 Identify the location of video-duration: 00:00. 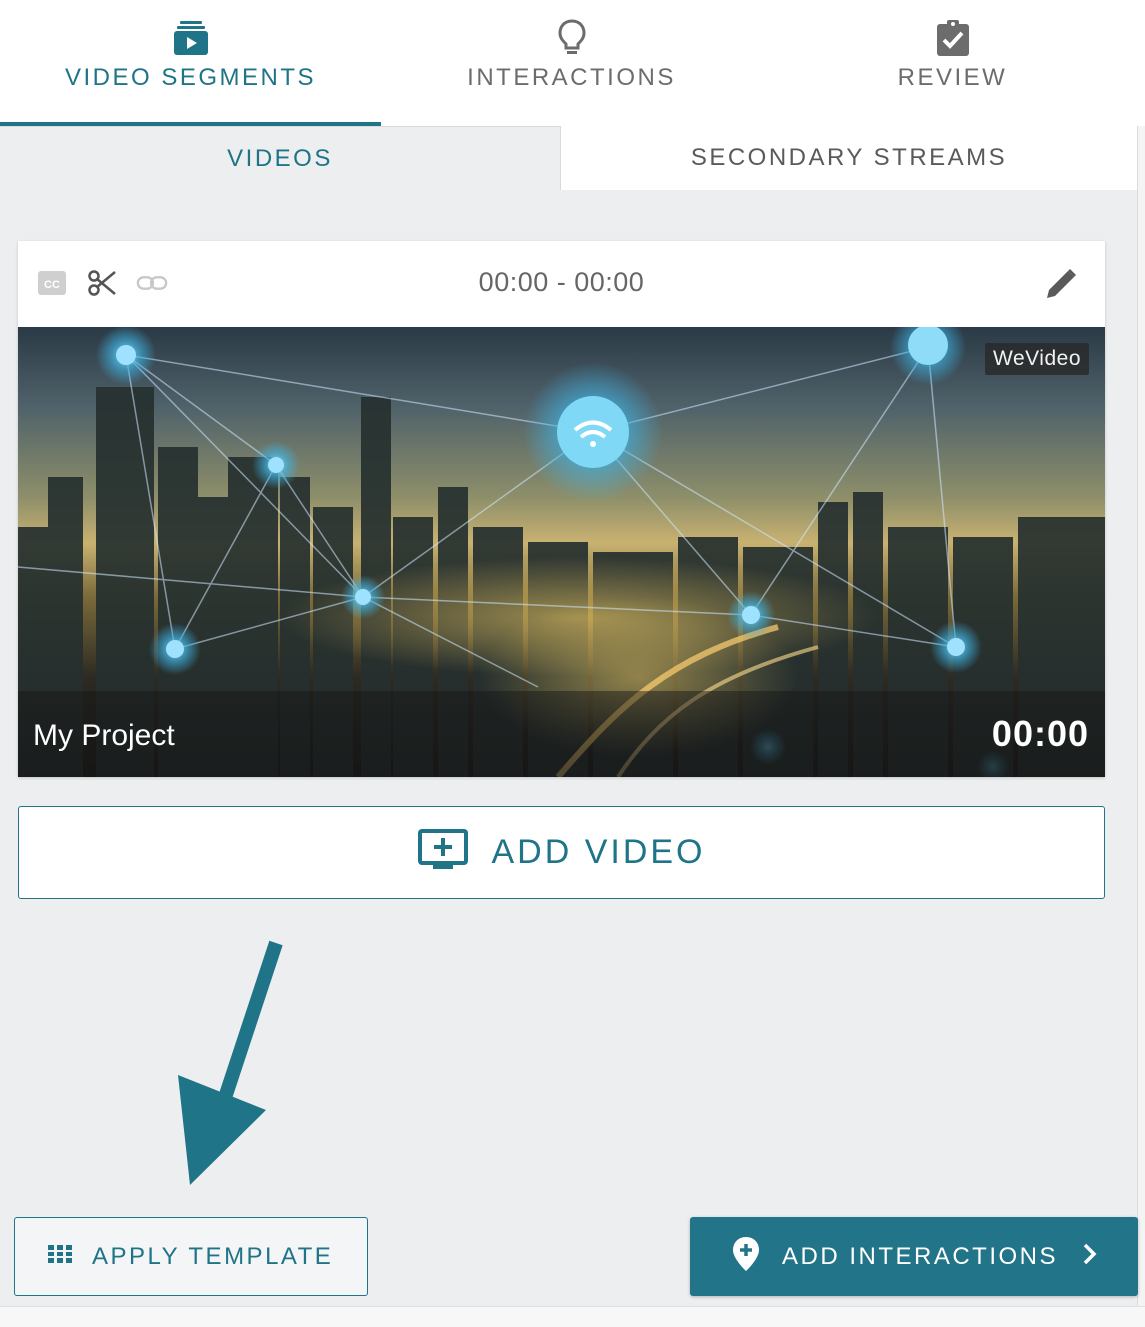
(1040, 733).